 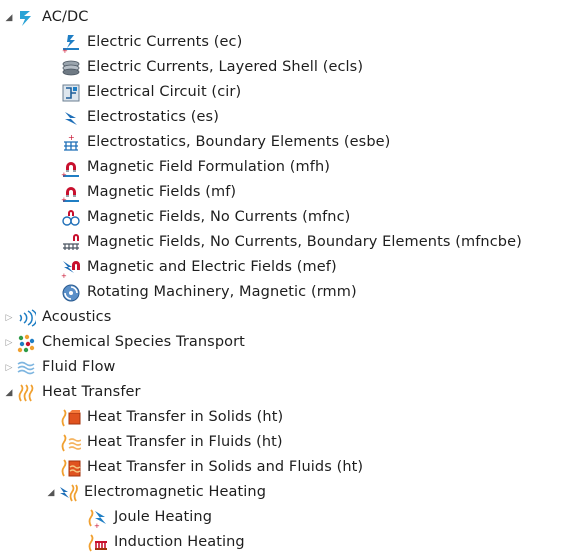 I want to click on tree-node-joule: + Joule Heating, so click(x=150, y=517).